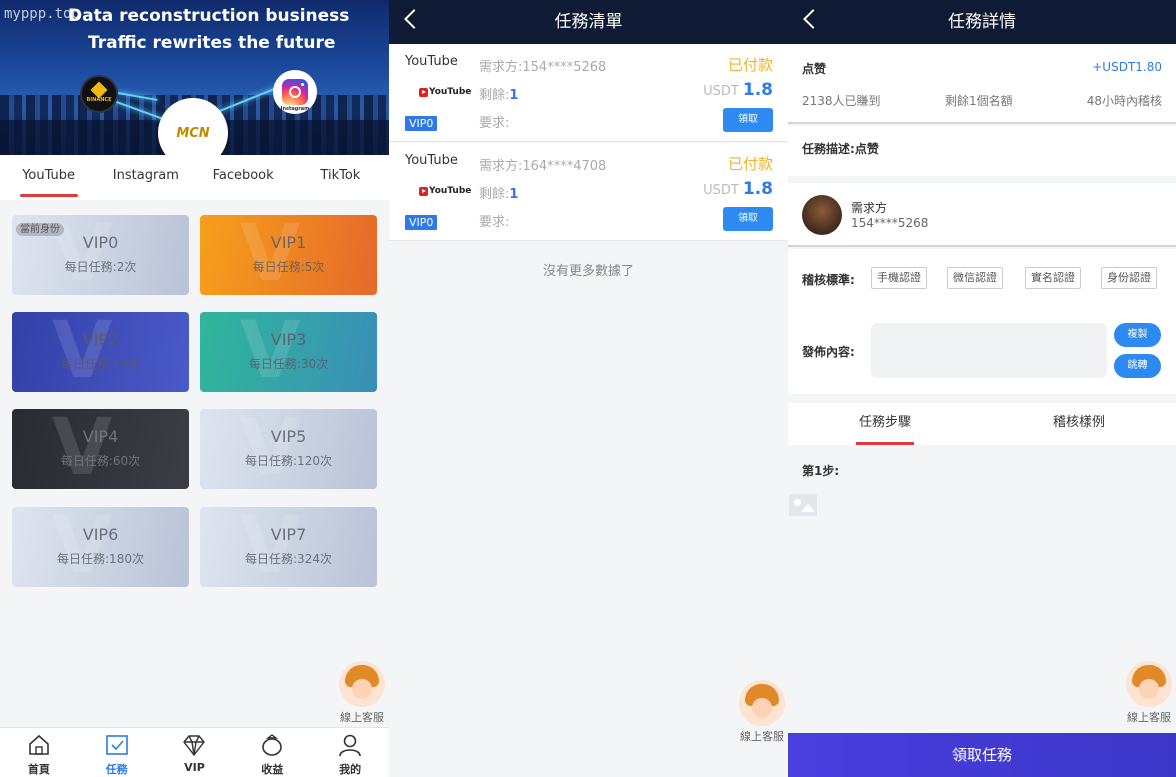 This screenshot has height=777, width=1176. I want to click on task-list-header: 任務清單, so click(588, 22).